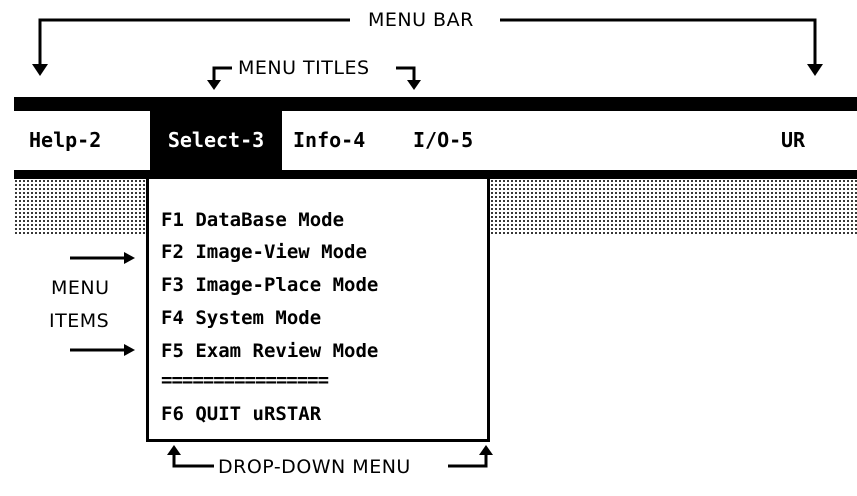  I want to click on menu-titles-arrowhead-left, so click(214, 85).